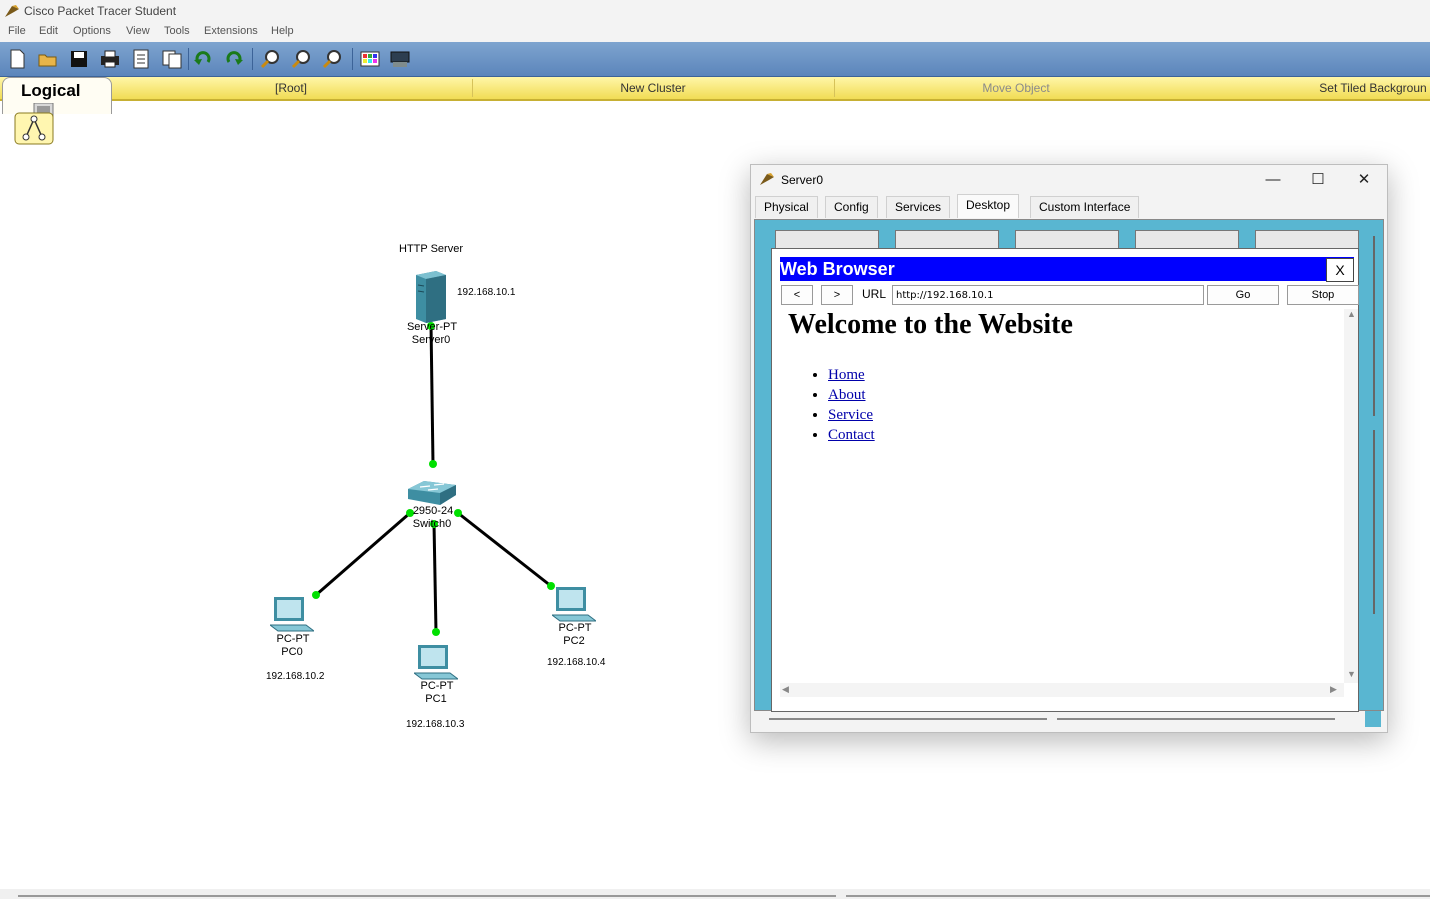  I want to click on pc2-name: PC2, so click(574, 641).